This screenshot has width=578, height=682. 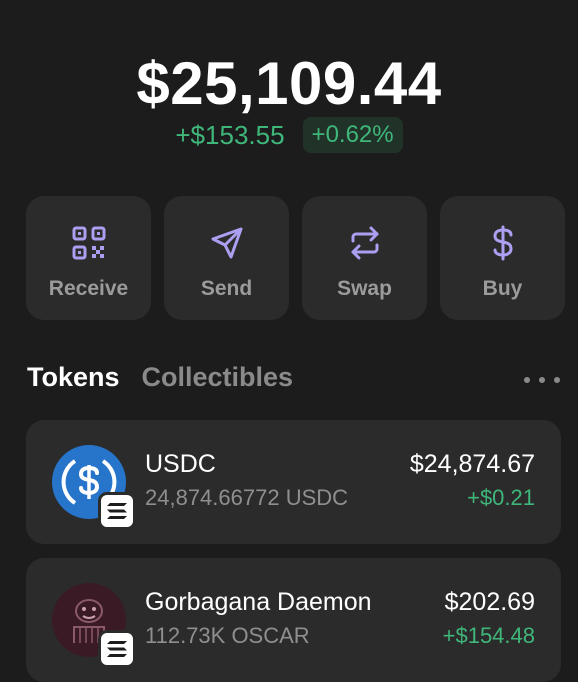 What do you see at coordinates (352, 135) in the screenshot?
I see `portfolio-change-percent: +0.62%` at bounding box center [352, 135].